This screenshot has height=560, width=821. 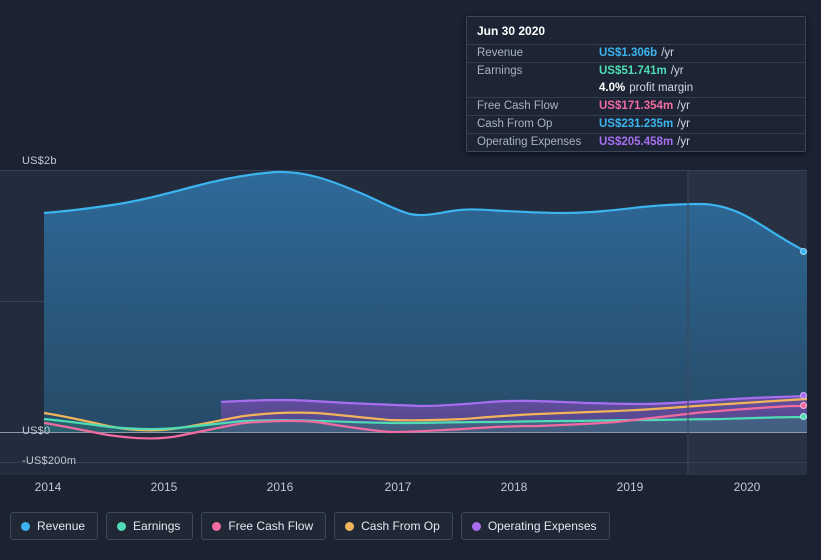 I want to click on tooltip-label-cash-from-op: Cash From Op, so click(x=515, y=124).